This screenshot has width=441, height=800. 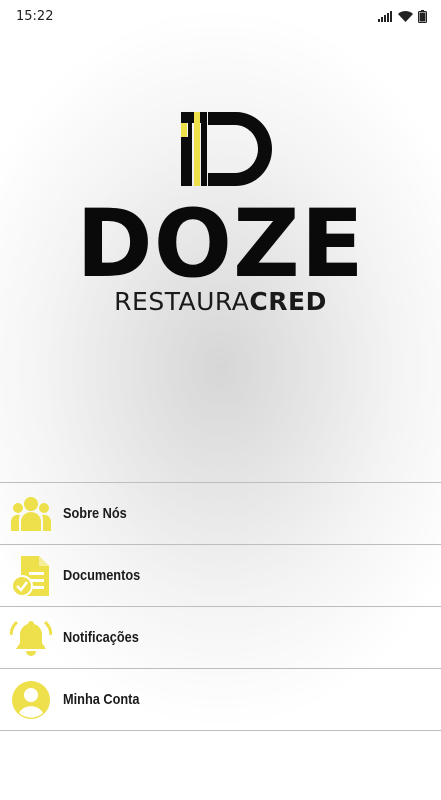 What do you see at coordinates (31, 638) in the screenshot?
I see `bell-icon` at bounding box center [31, 638].